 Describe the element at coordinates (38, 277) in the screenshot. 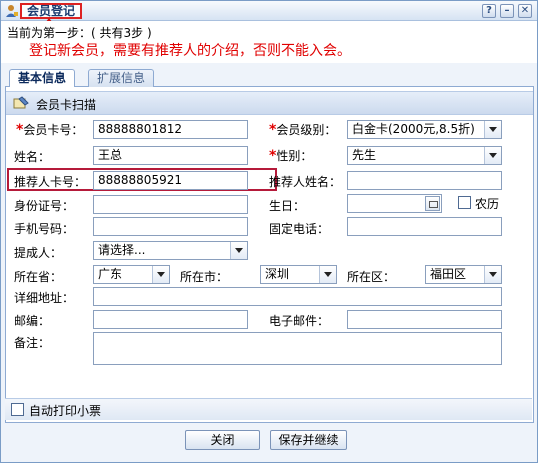

I see `province-label: 所在省：` at that location.